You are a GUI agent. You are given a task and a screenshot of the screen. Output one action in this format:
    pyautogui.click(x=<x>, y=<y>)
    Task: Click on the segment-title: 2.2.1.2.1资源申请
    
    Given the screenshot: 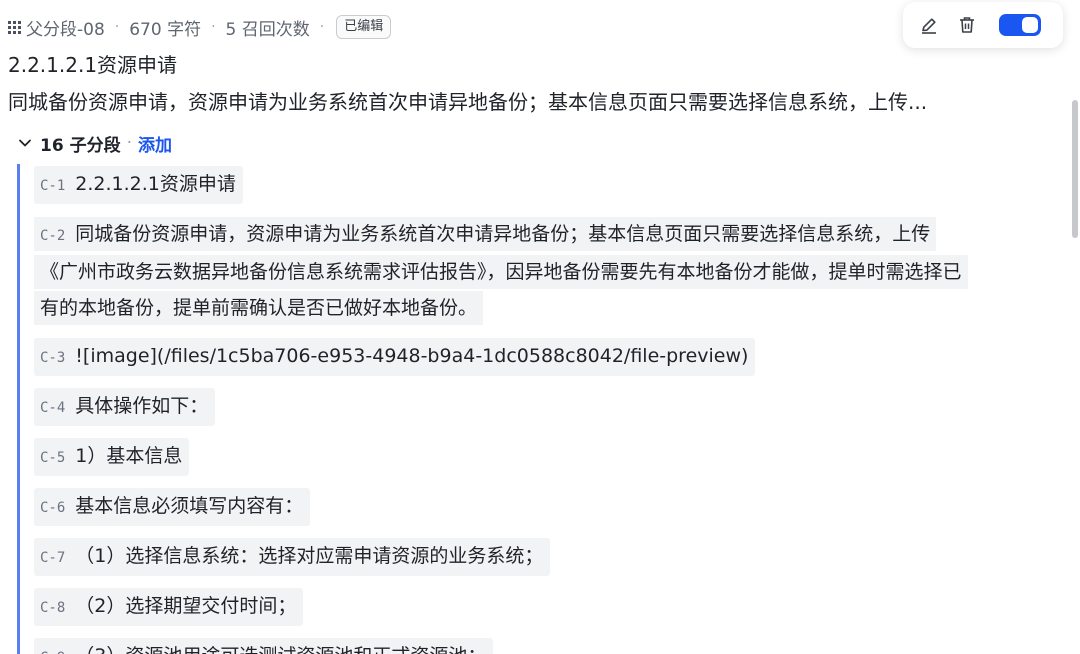 What is the action you would take?
    pyautogui.click(x=93, y=65)
    